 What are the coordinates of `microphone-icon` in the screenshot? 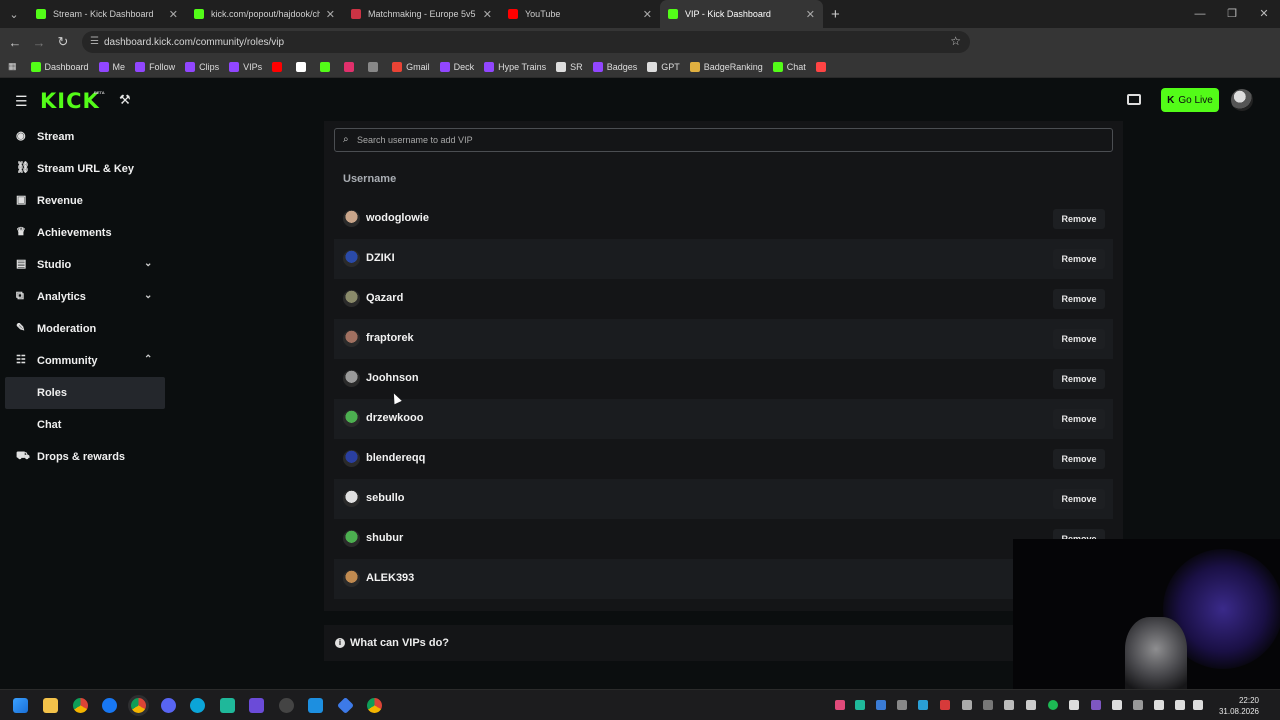 It's located at (1159, 705).